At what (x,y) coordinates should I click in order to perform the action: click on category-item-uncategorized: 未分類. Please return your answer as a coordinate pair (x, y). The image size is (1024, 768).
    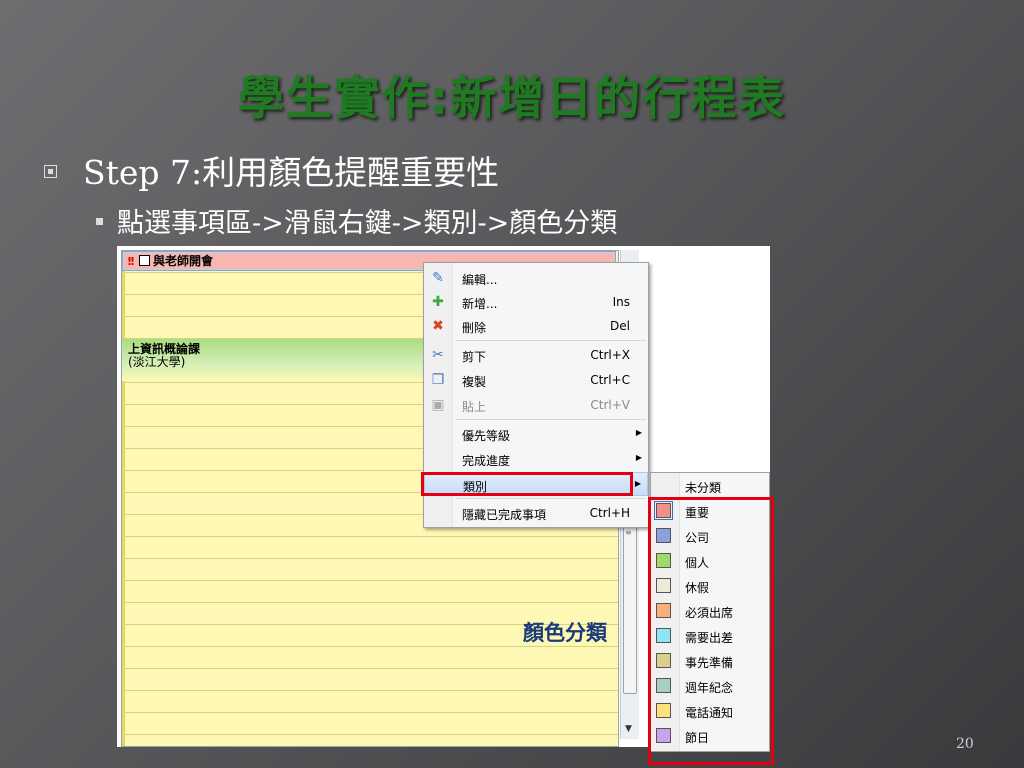
    Looking at the image, I should click on (710, 486).